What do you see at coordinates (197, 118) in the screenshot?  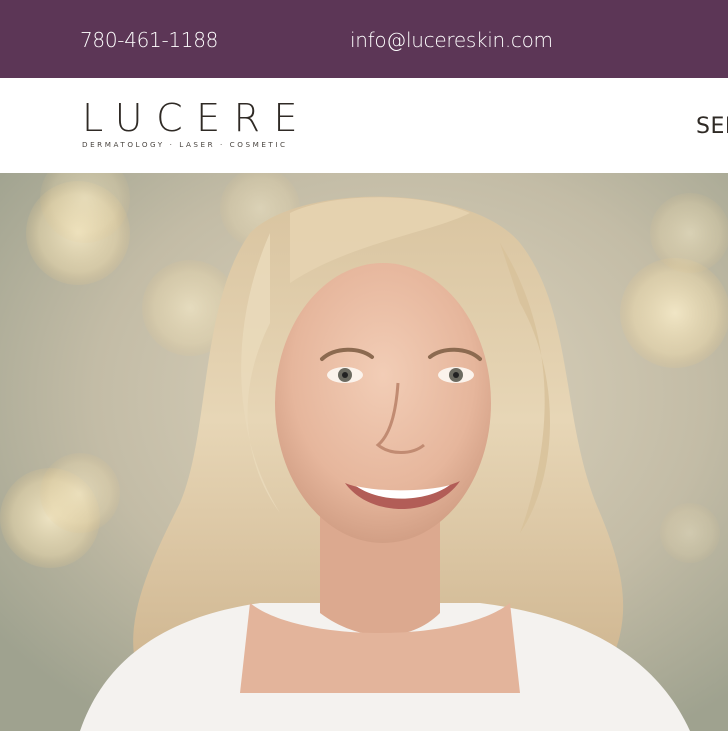 I see `logo-wordmark: LUCERE` at bounding box center [197, 118].